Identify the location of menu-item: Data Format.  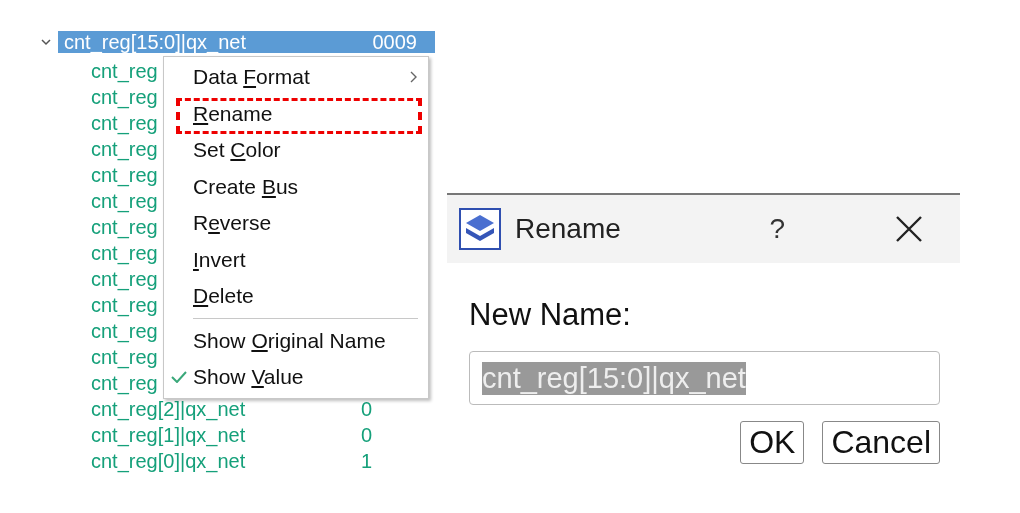
(296, 77).